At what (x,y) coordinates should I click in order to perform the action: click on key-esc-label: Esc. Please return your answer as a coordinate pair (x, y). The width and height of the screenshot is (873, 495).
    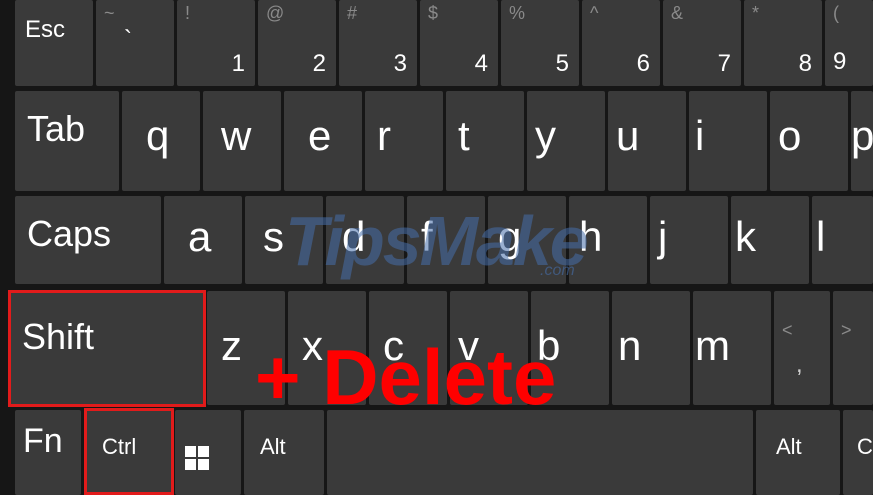
    Looking at the image, I should click on (45, 29).